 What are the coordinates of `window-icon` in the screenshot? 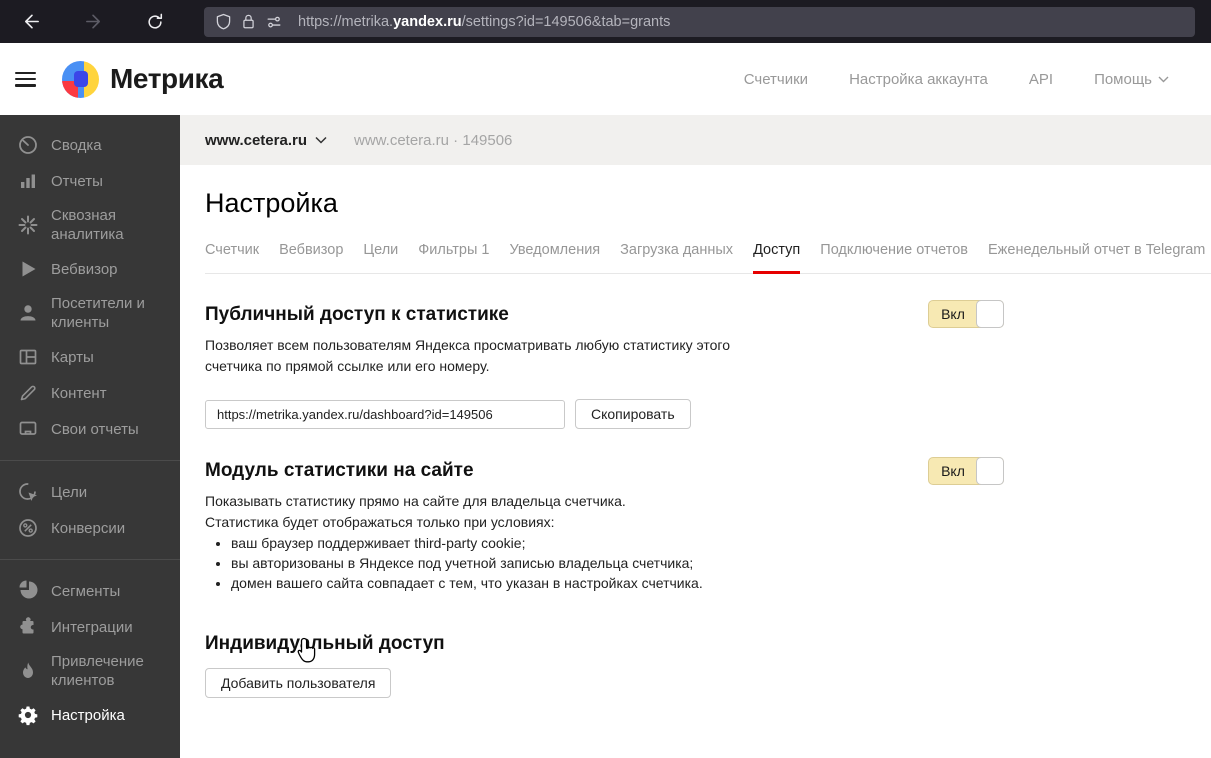 It's located at (28, 429).